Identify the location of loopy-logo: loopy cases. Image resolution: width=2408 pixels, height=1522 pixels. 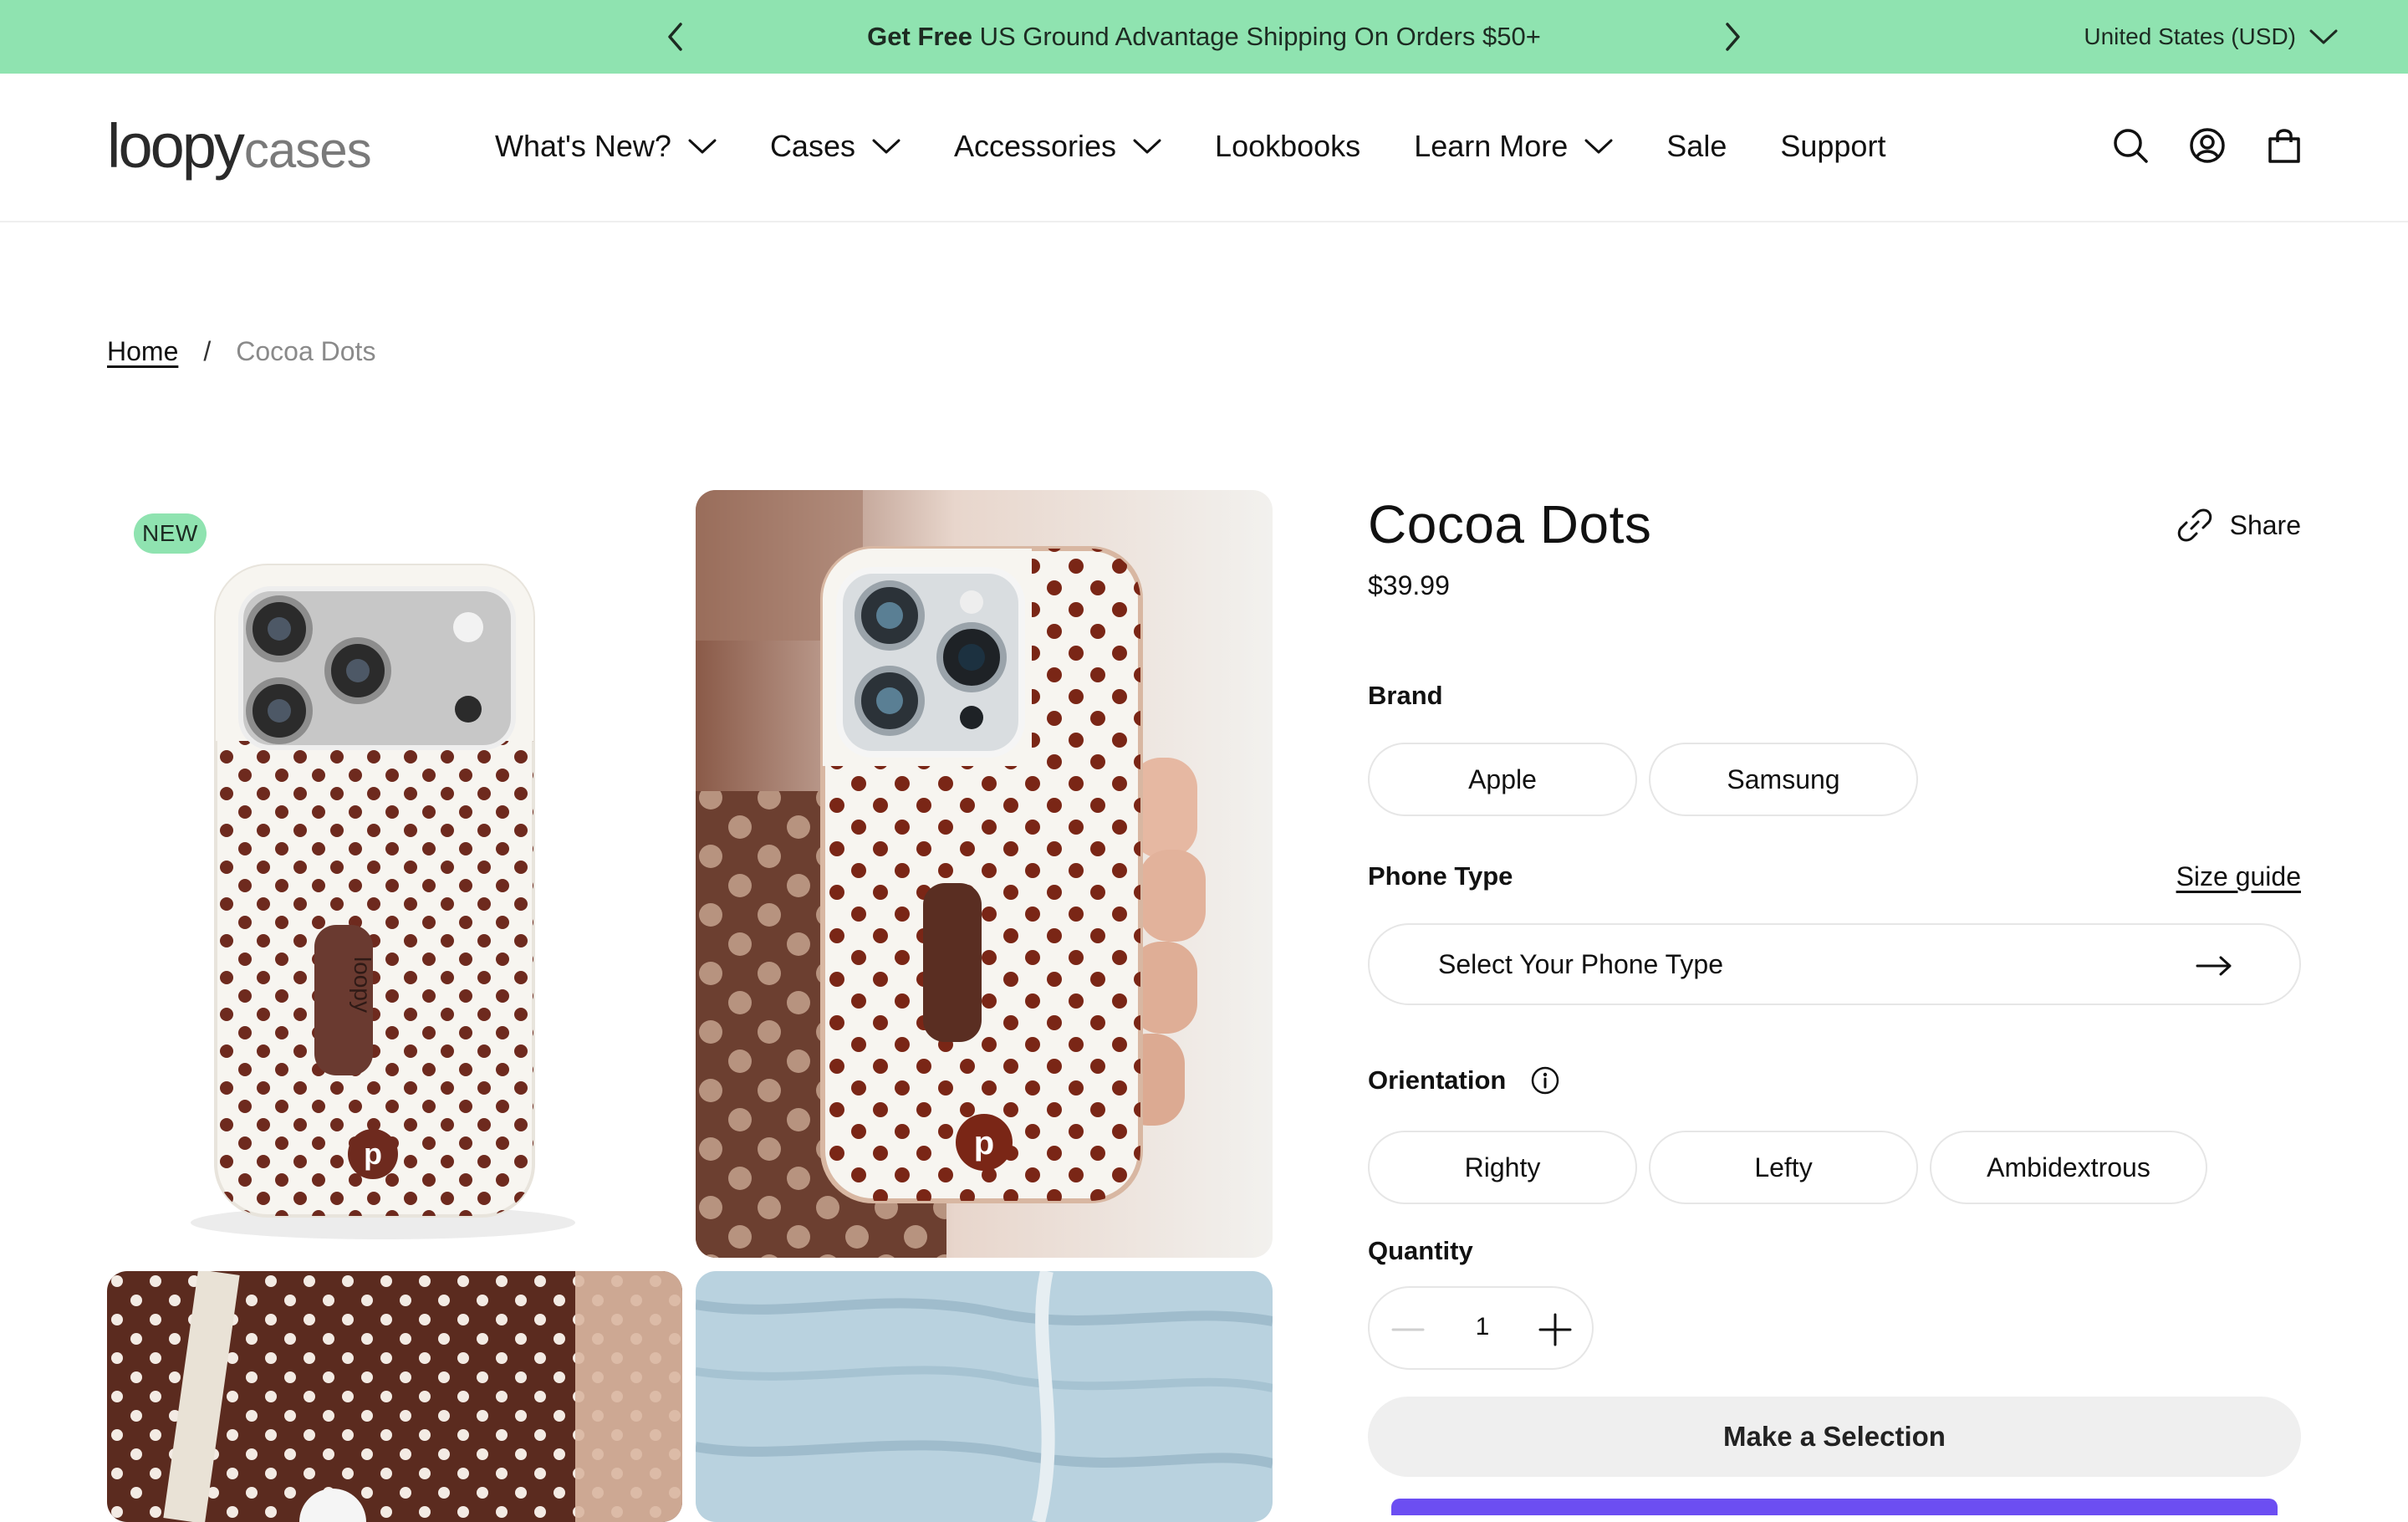
(240, 145).